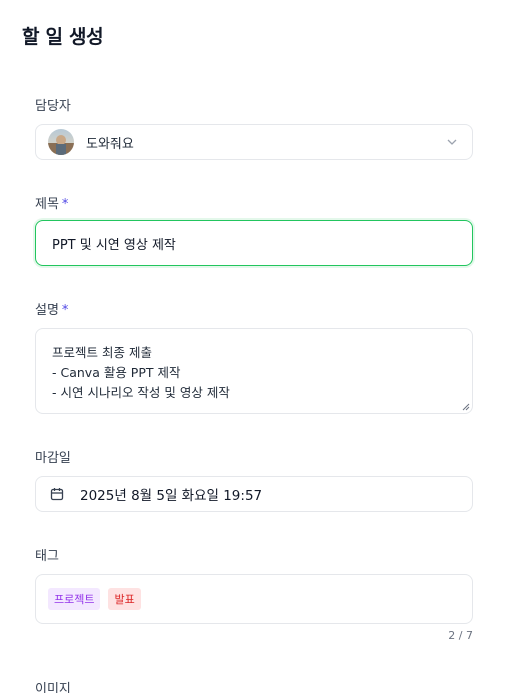 The image size is (506, 693). I want to click on tag-count: 2 / 7, so click(460, 635).